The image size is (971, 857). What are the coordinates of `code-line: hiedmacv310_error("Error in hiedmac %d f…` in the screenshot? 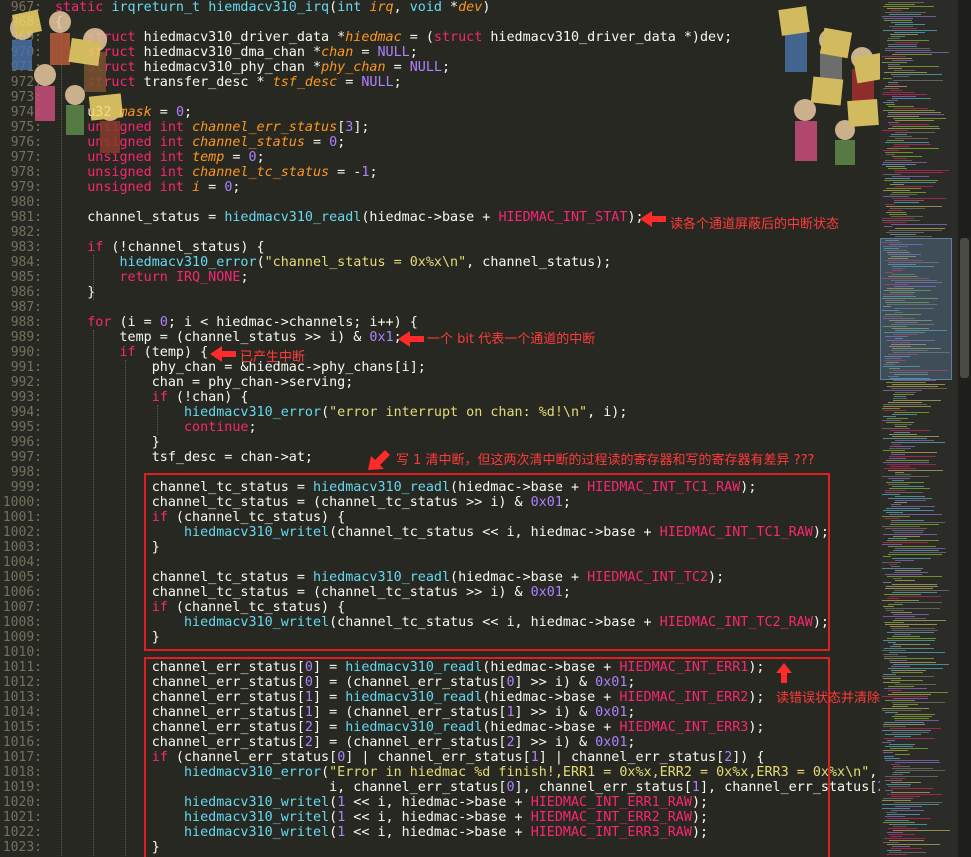 It's located at (467, 772).